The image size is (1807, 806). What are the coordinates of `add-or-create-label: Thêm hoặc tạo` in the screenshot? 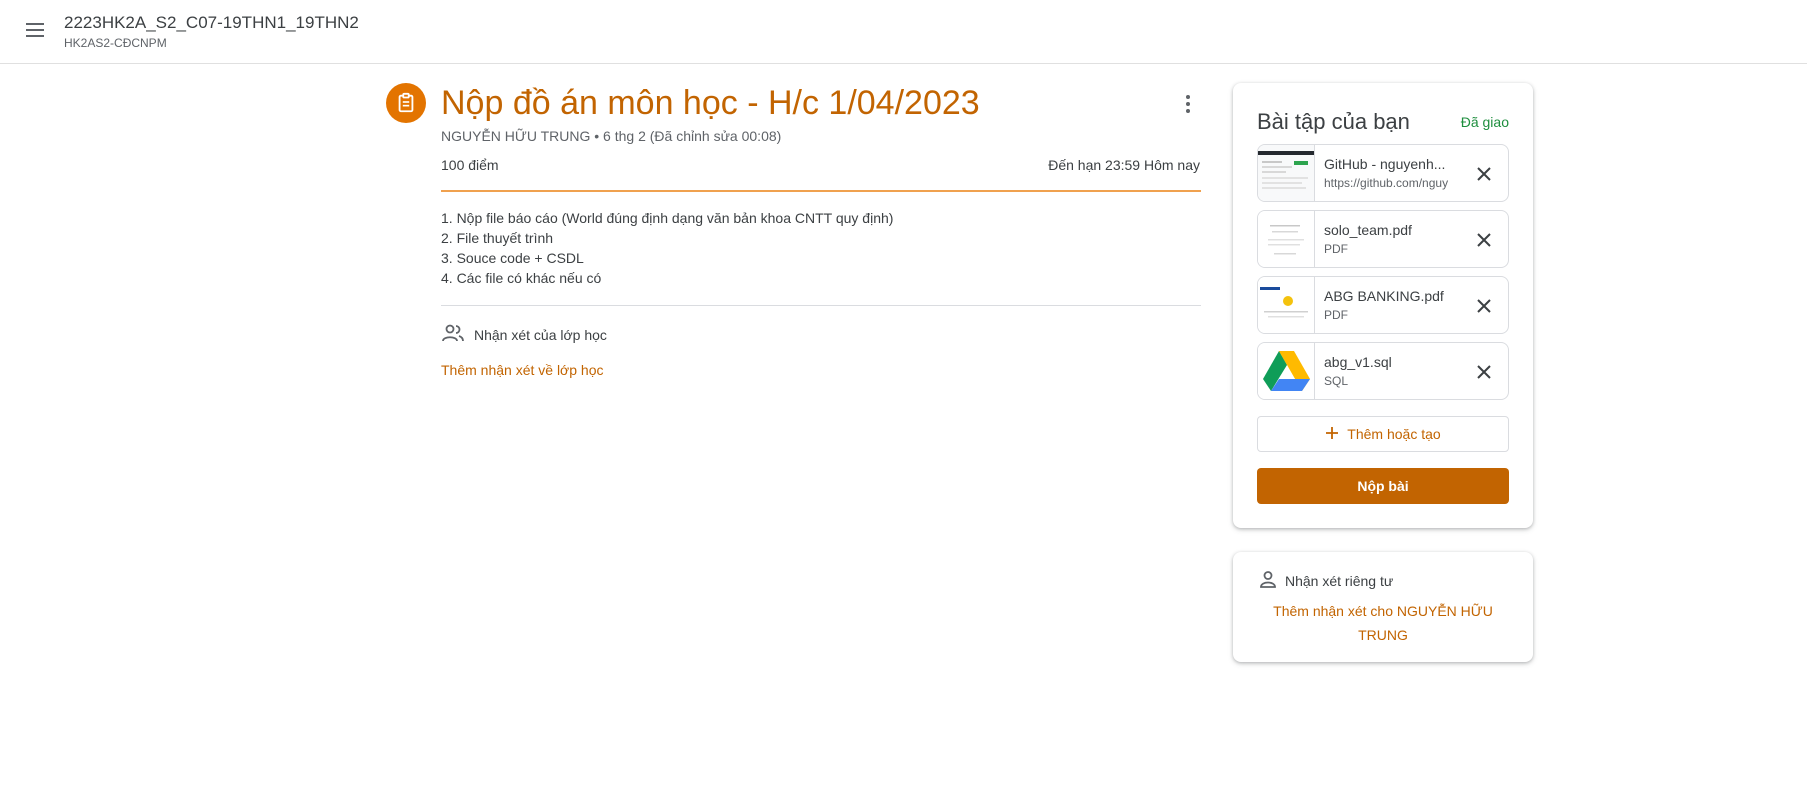 It's located at (1394, 434).